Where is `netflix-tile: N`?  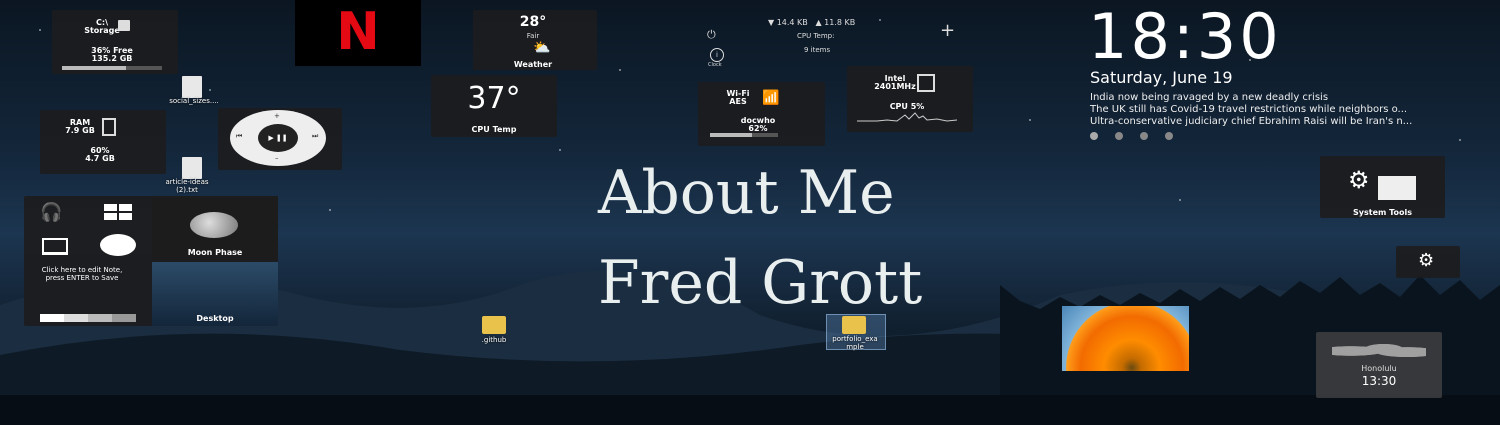 netflix-tile: N is located at coordinates (358, 33).